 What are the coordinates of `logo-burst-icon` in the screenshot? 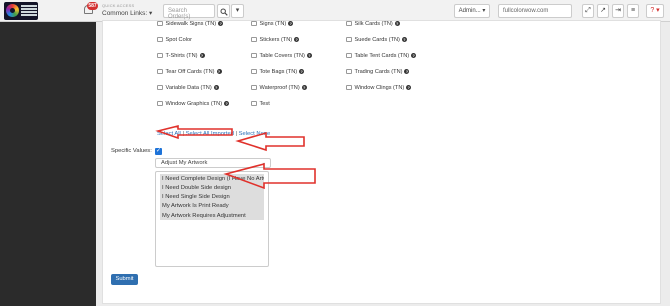 It's located at (12, 10).